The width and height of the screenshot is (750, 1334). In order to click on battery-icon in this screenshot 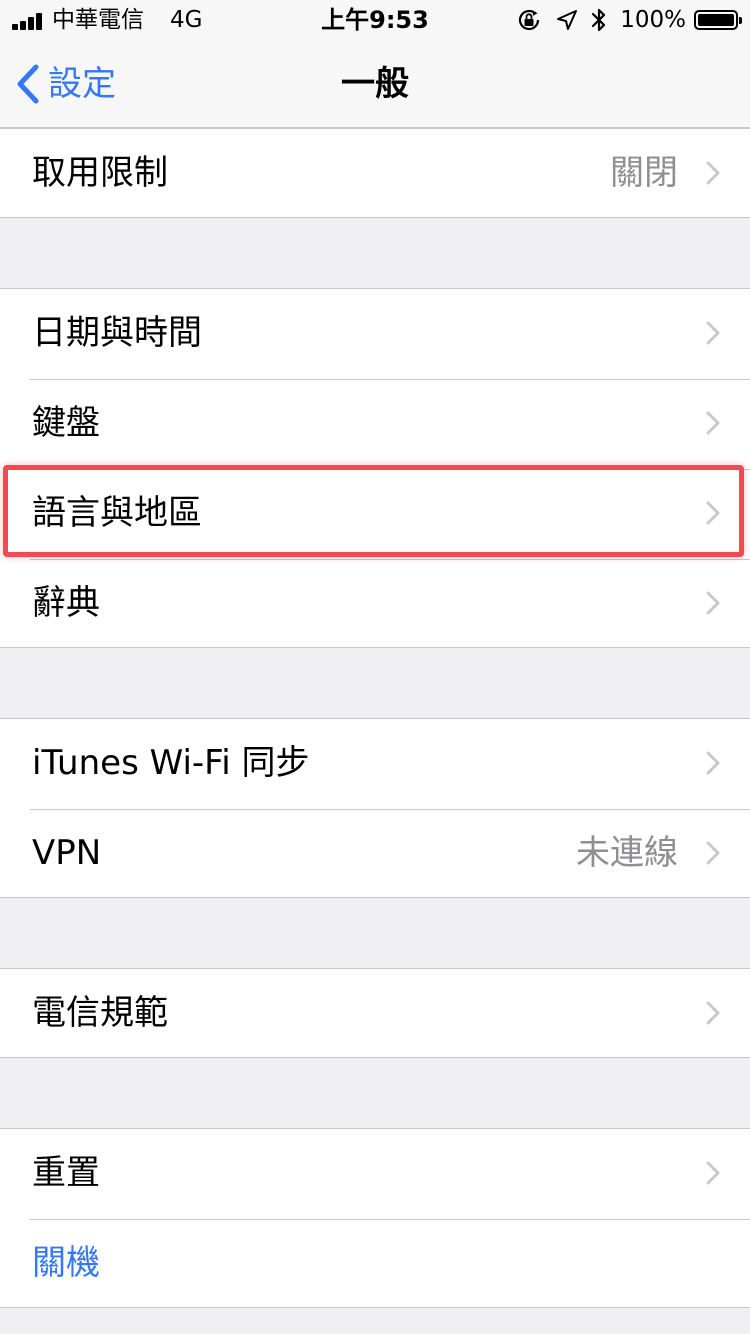, I will do `click(718, 20)`.